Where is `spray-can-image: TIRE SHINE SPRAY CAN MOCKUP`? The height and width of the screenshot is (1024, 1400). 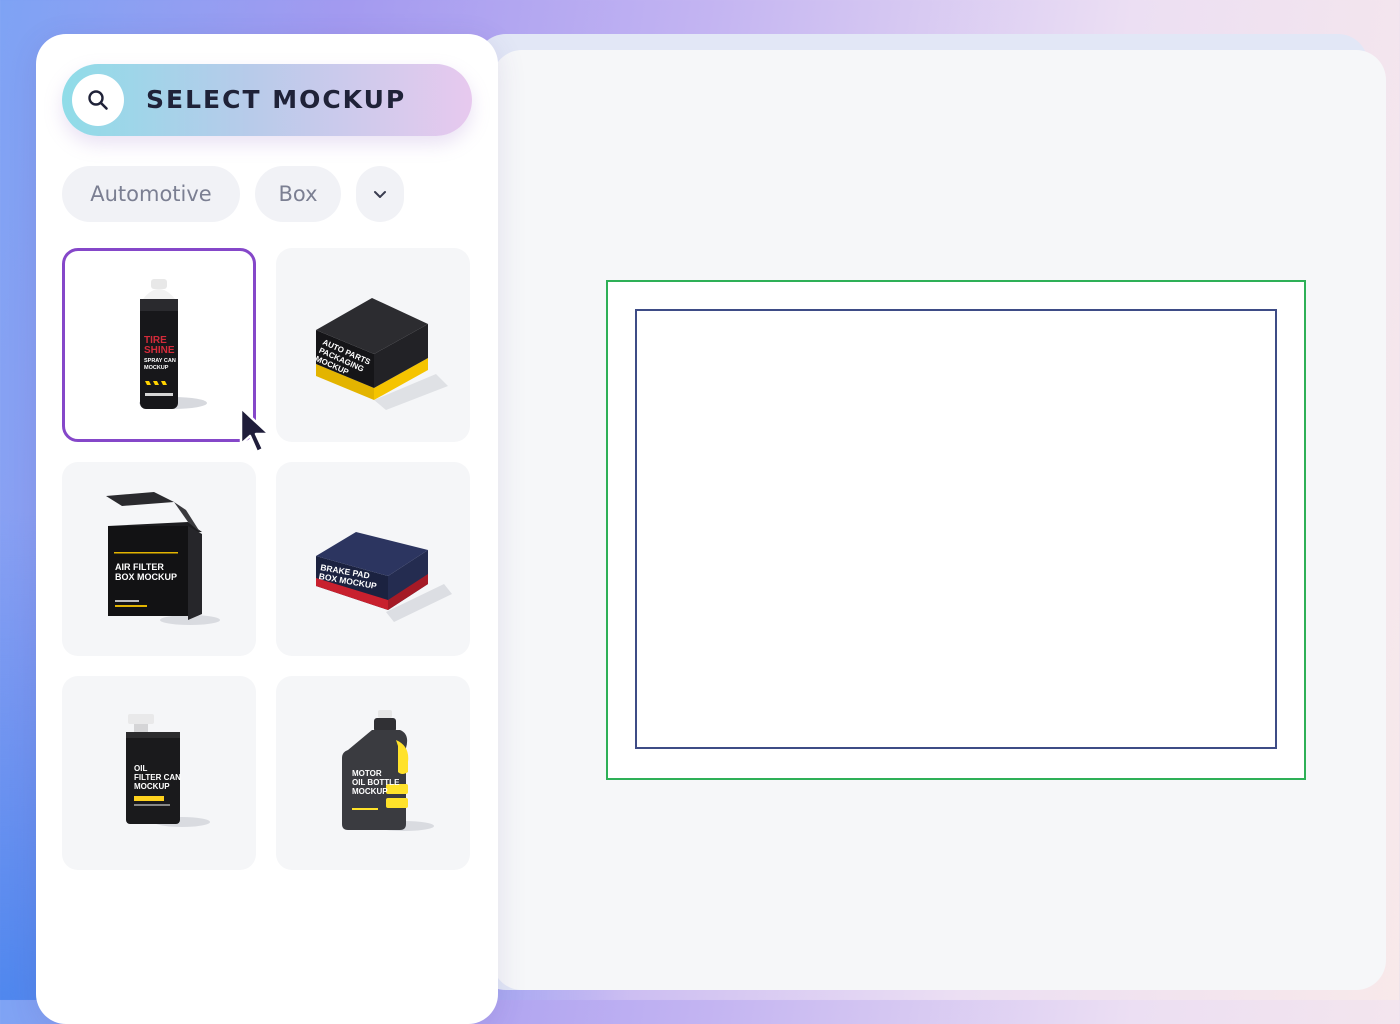 spray-can-image: TIRE SHINE SPRAY CAN MOCKUP is located at coordinates (173, 344).